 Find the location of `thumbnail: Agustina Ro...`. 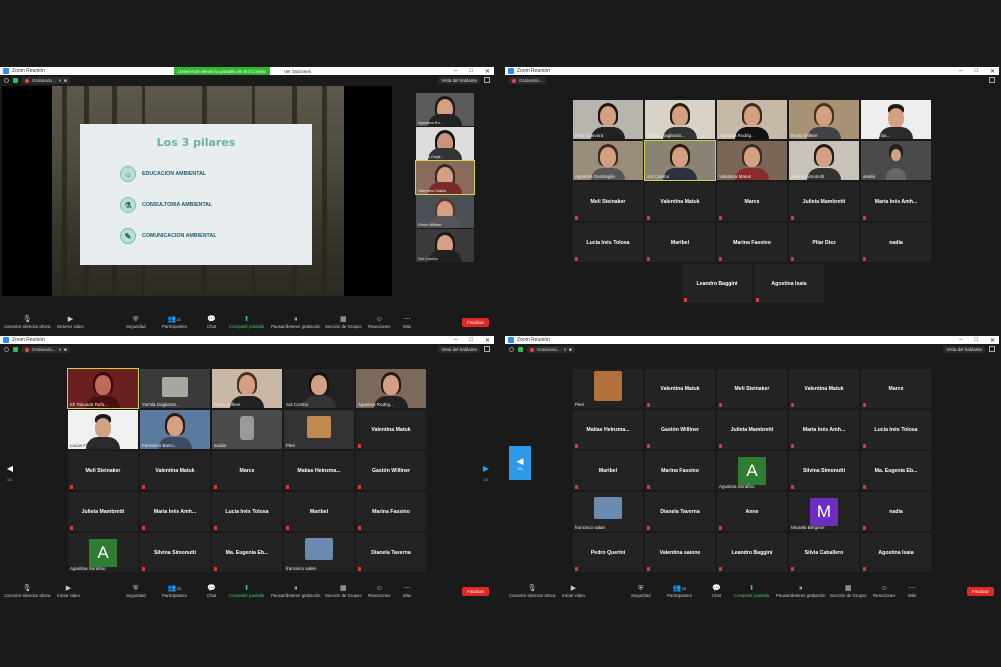

thumbnail: Agustina Ro... is located at coordinates (445, 109).